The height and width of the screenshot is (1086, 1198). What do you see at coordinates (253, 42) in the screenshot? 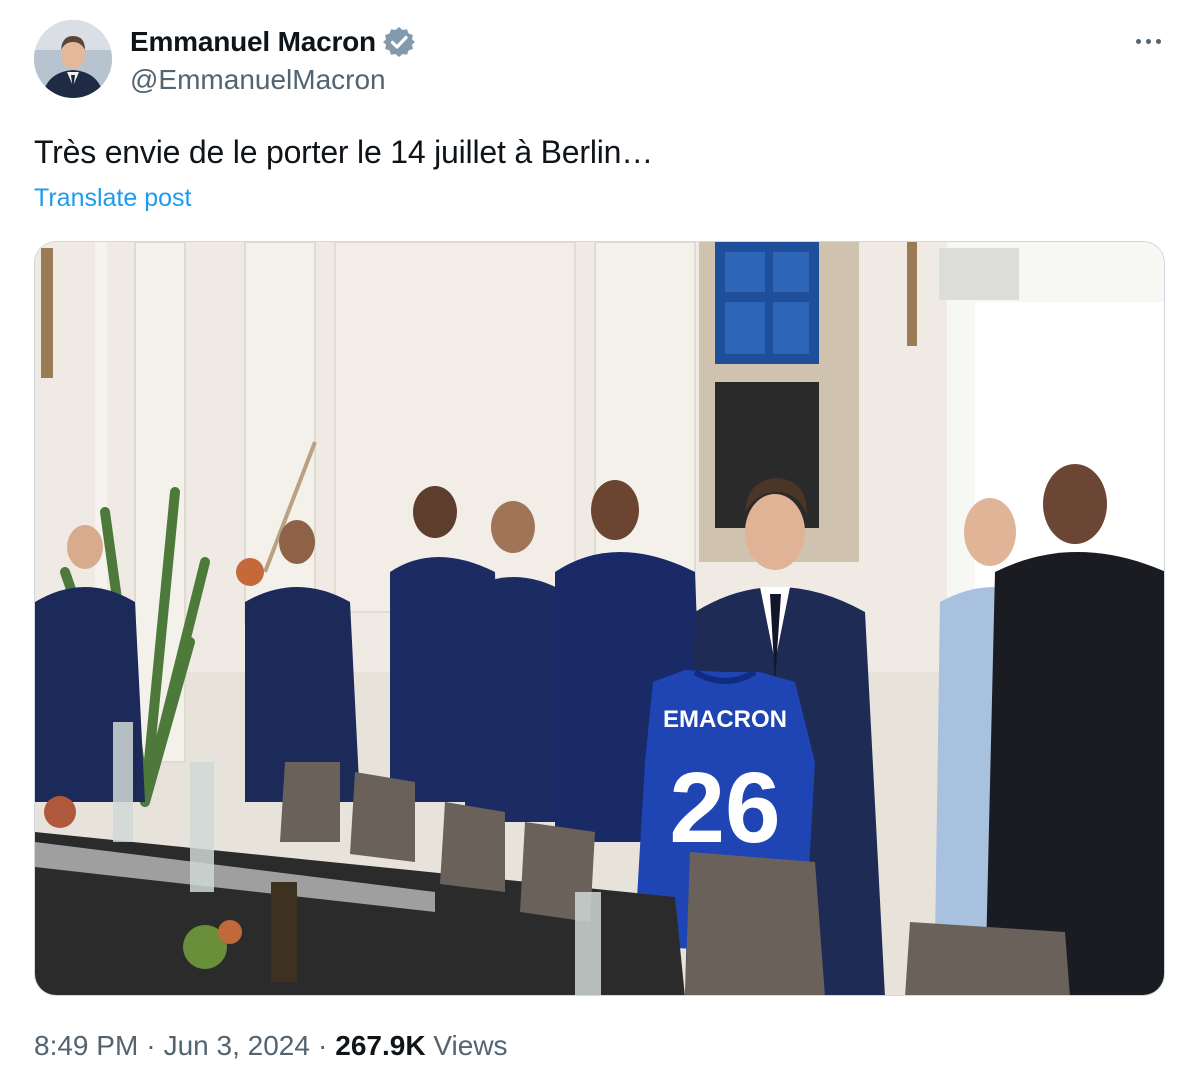
I see `author-display-name: Emmanuel Macron` at bounding box center [253, 42].